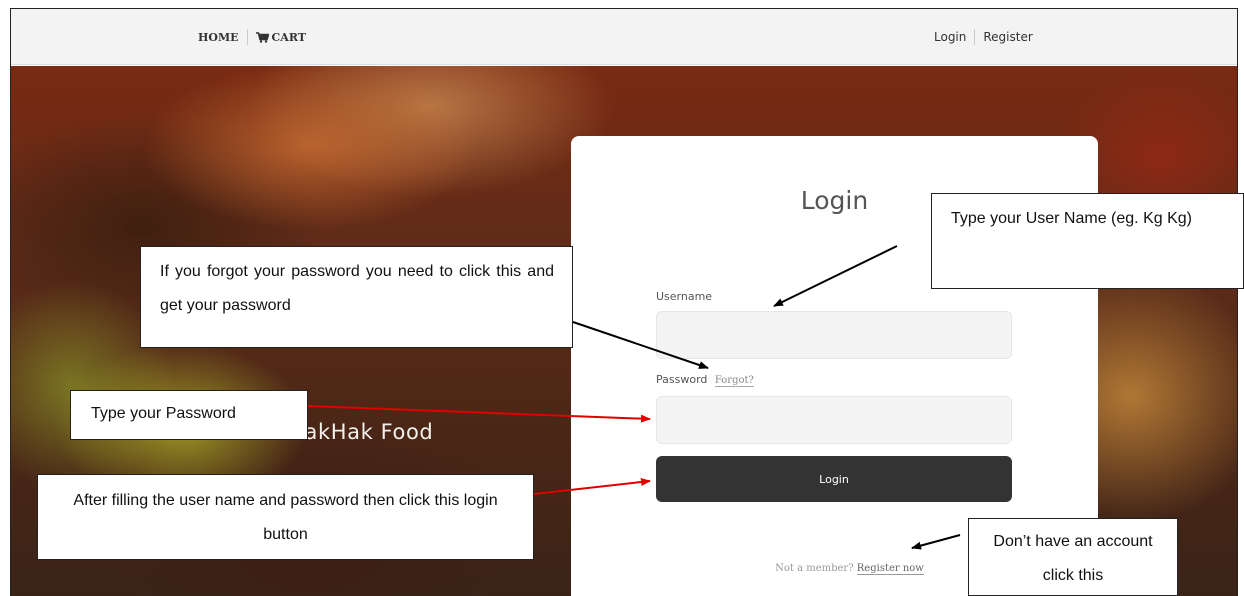 Image resolution: width=1244 pixels, height=596 pixels. What do you see at coordinates (814, 568) in the screenshot?
I see `not-member-text: Not a member?` at bounding box center [814, 568].